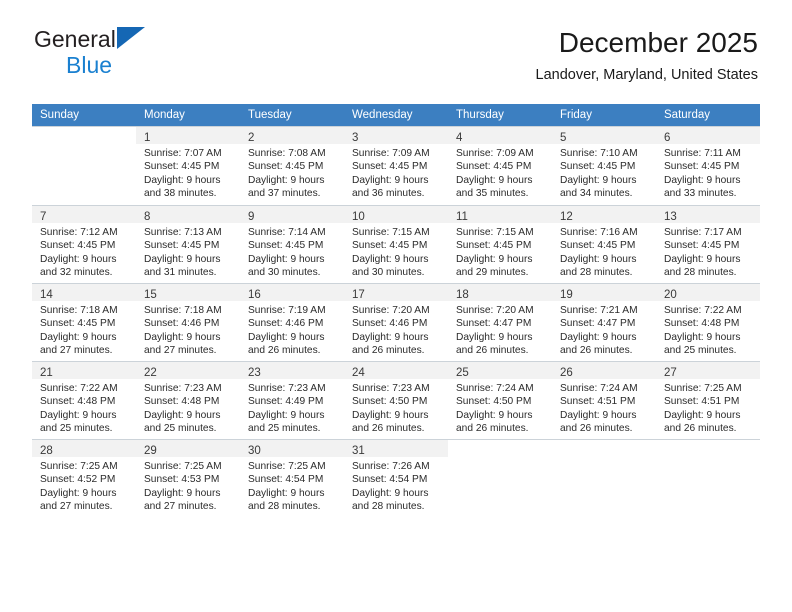 This screenshot has height=612, width=792. I want to click on sunset-text: Sunset: 4:54 PM, so click(390, 480).